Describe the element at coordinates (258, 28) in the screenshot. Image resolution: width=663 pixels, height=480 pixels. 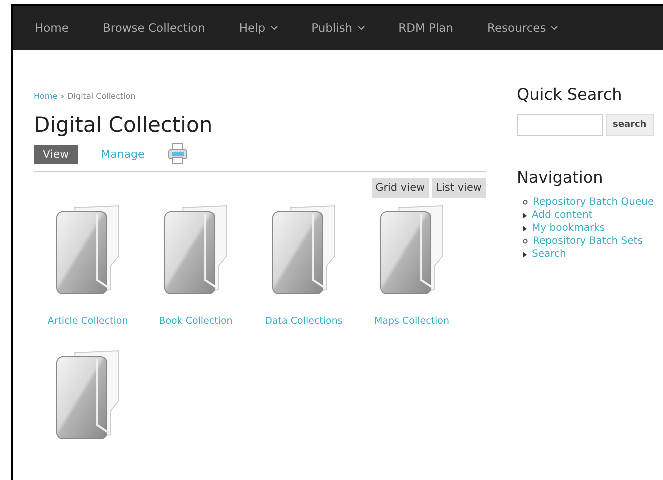
I see `nav-link: Help` at that location.